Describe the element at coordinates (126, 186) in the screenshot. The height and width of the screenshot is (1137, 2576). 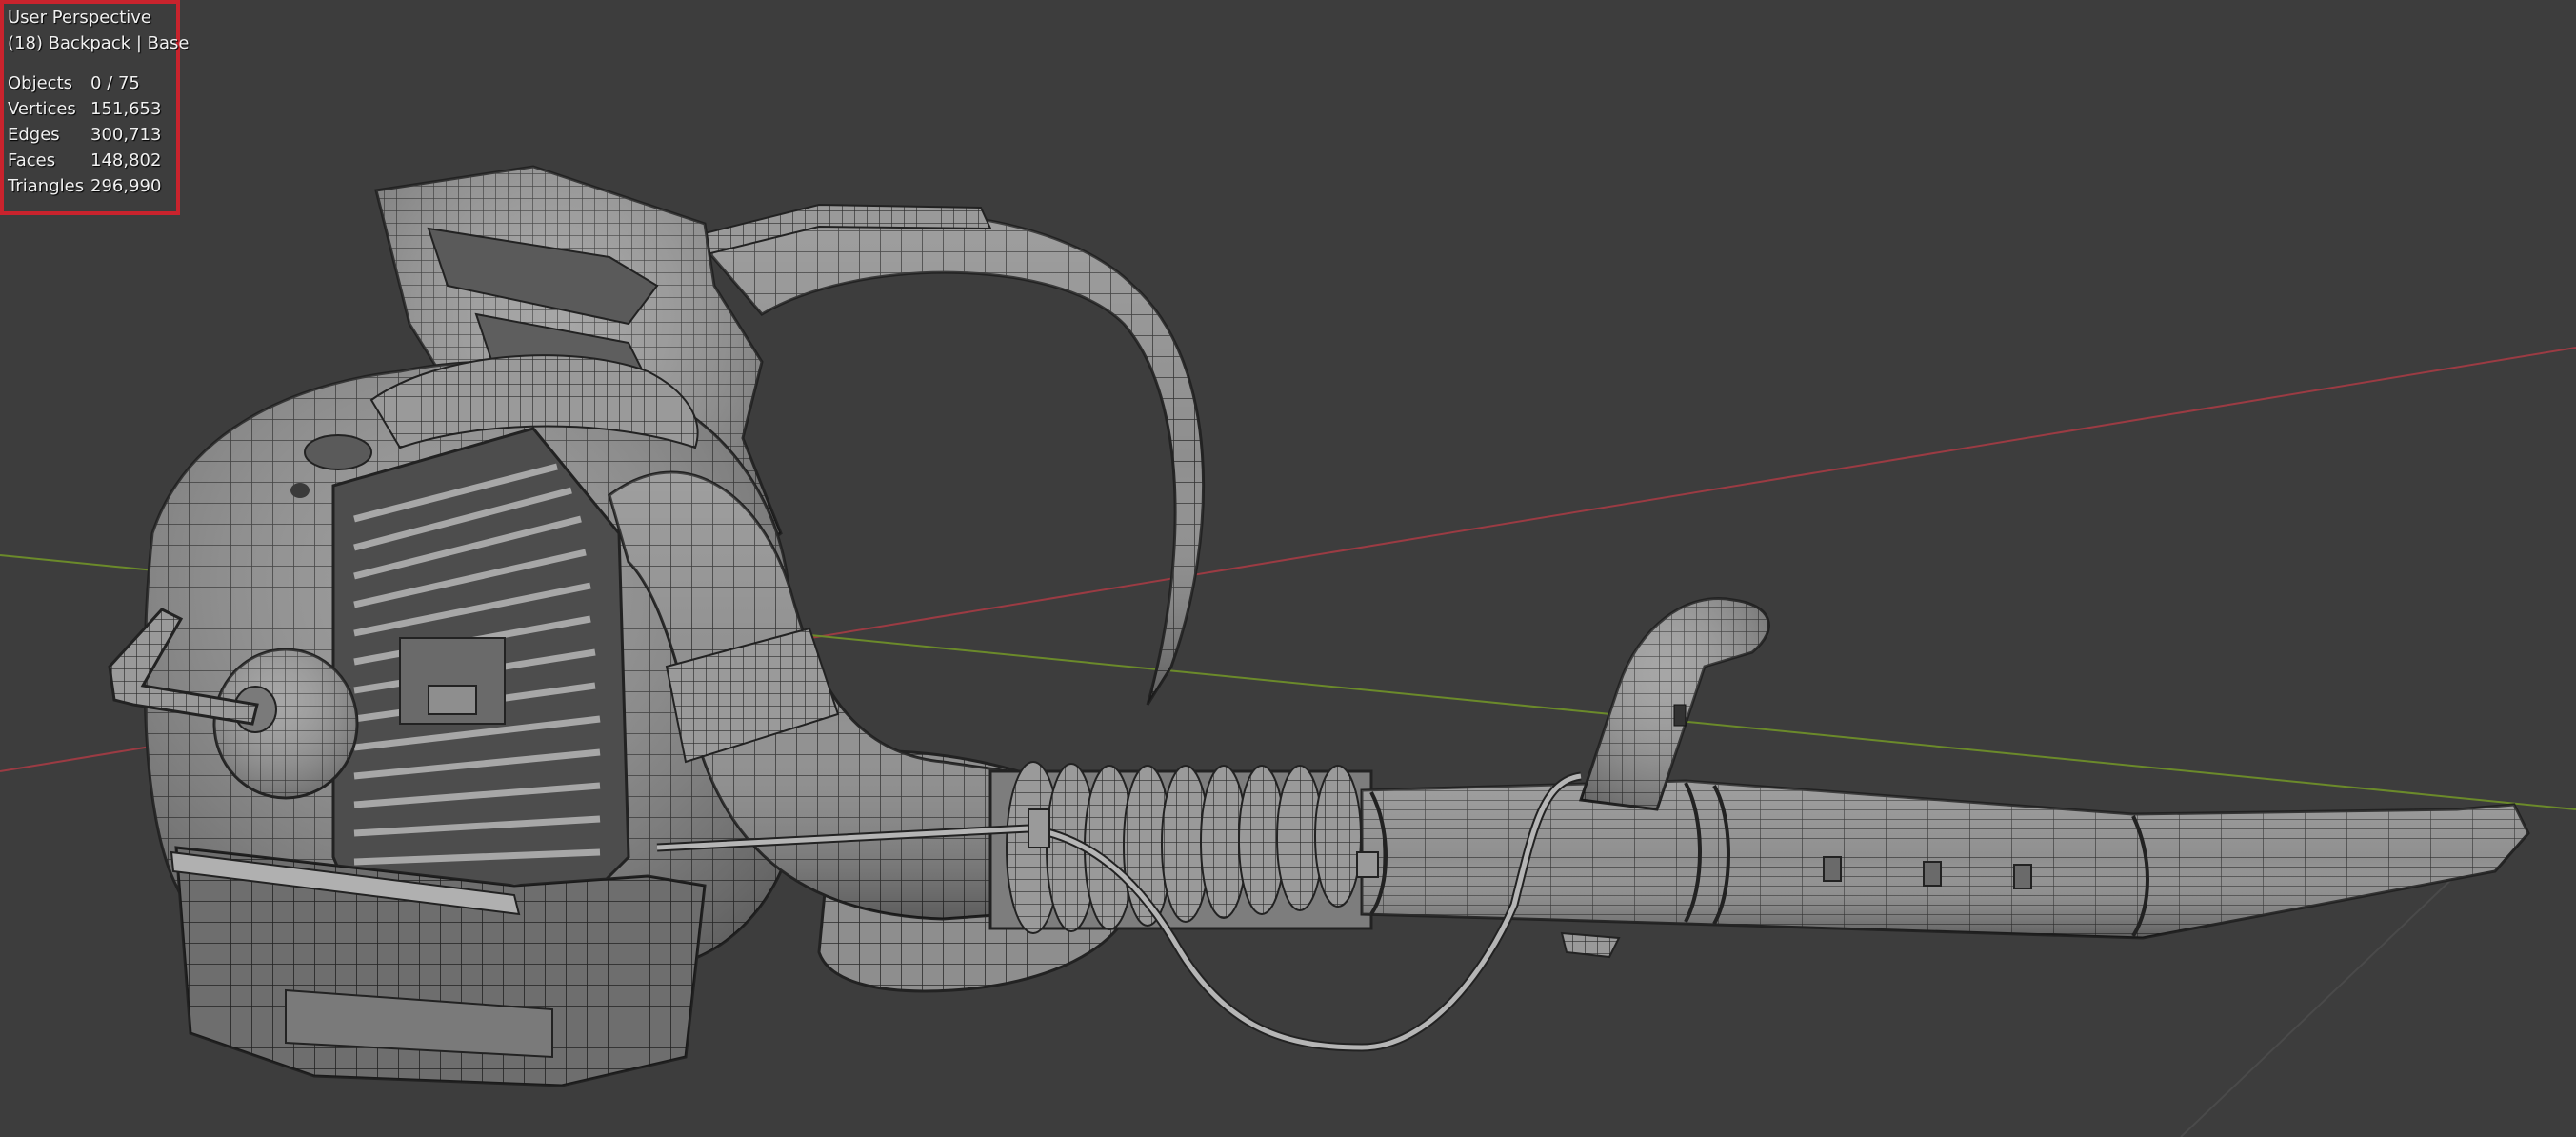
I see `stat-value: 296,990` at that location.